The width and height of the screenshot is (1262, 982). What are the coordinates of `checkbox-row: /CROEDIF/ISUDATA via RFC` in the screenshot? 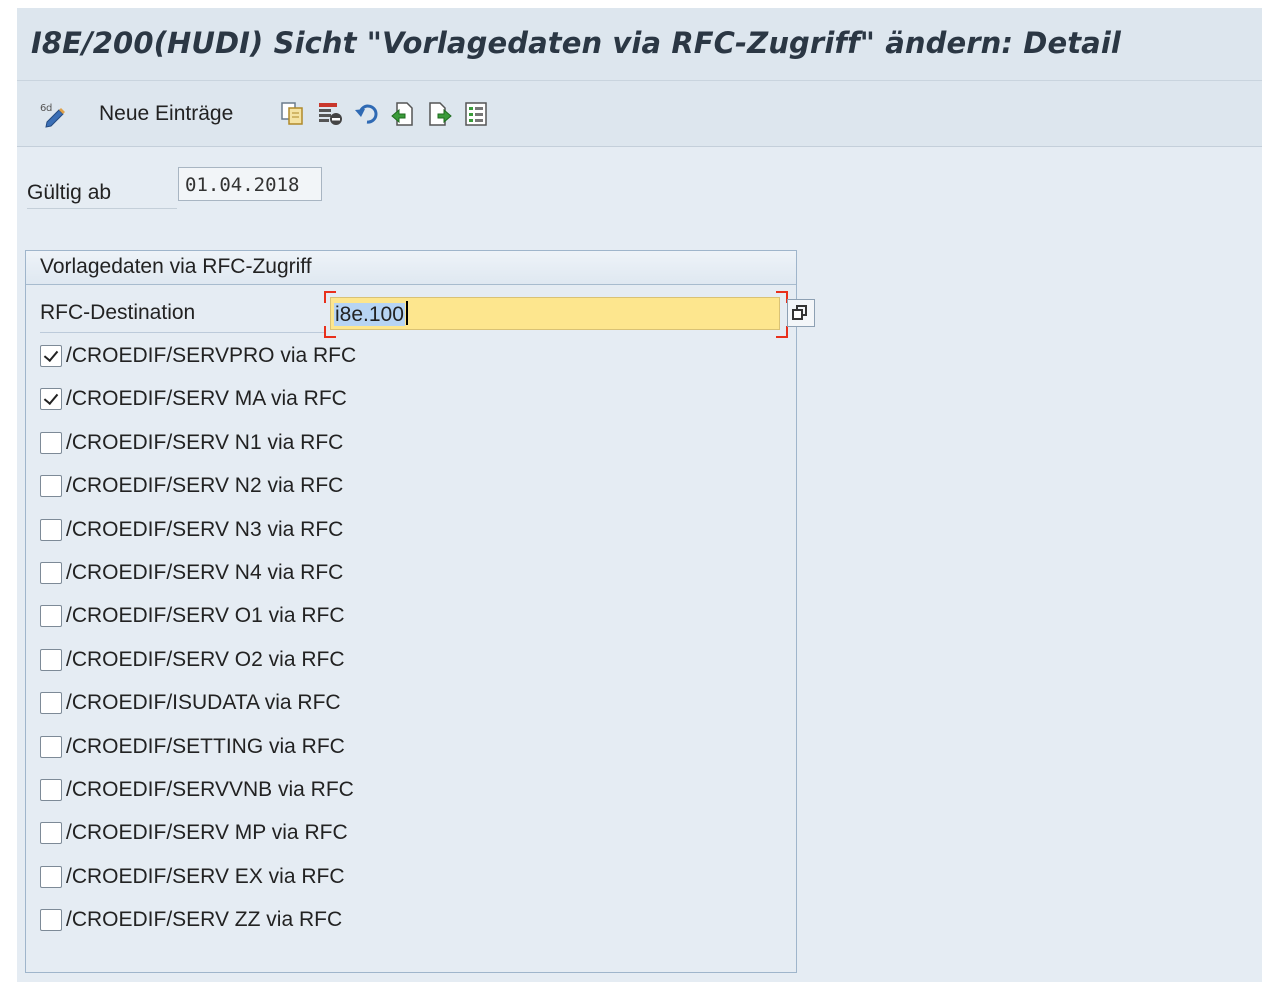 It's located at (190, 703).